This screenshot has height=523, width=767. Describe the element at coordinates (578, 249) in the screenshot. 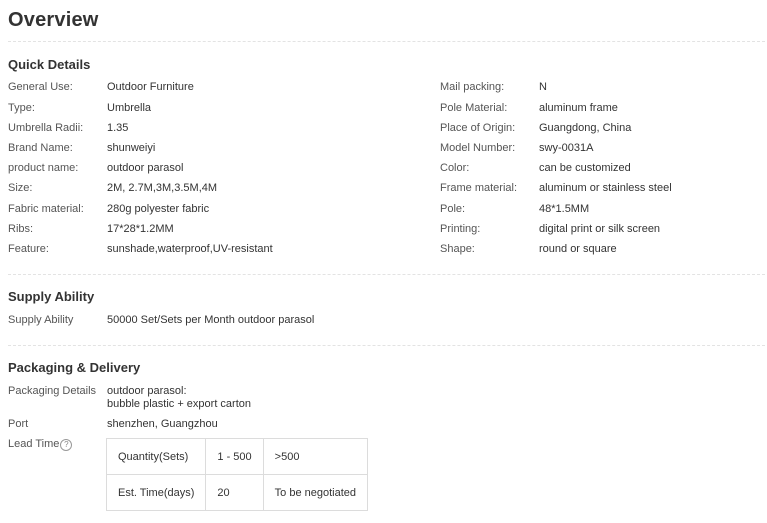

I see `spec-value: round or square` at that location.